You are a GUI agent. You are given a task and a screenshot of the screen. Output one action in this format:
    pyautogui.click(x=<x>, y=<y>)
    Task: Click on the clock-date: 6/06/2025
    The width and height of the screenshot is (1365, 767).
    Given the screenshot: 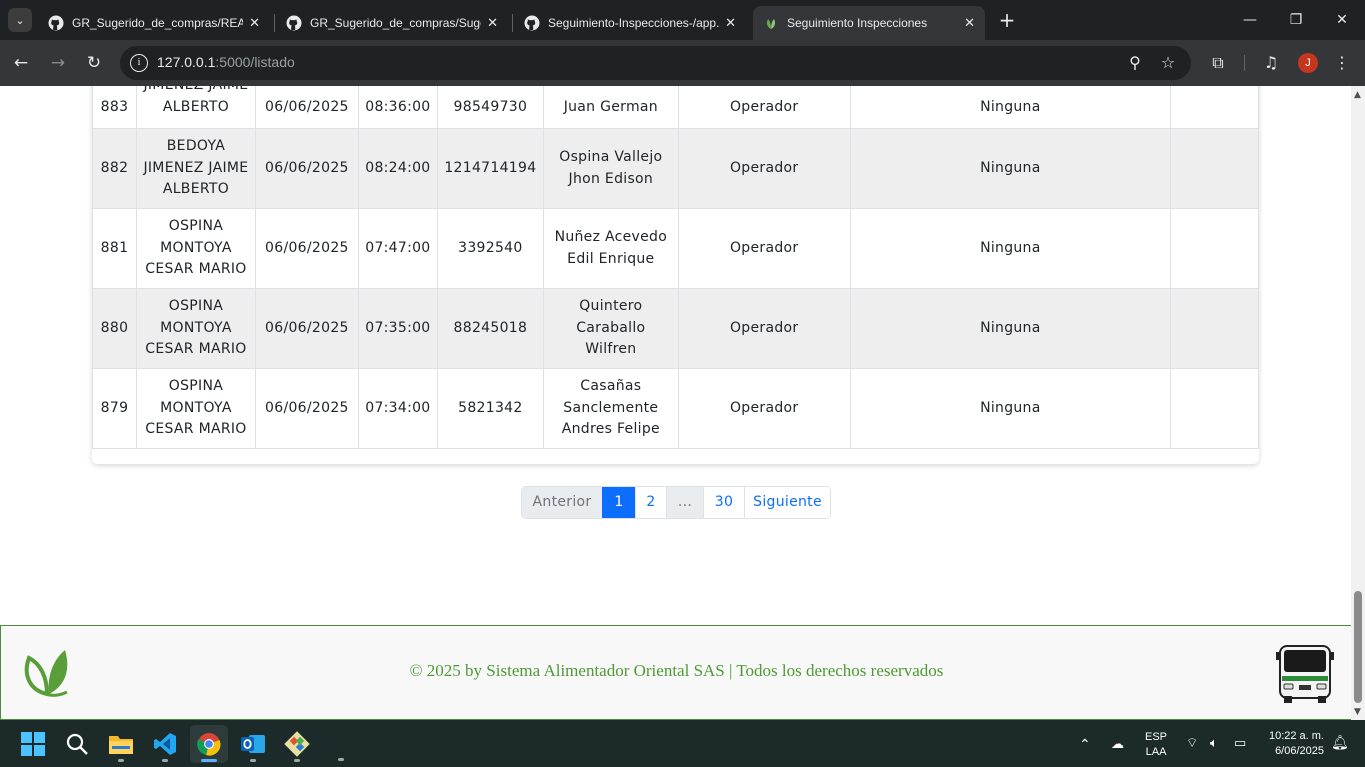 What is the action you would take?
    pyautogui.click(x=1299, y=751)
    